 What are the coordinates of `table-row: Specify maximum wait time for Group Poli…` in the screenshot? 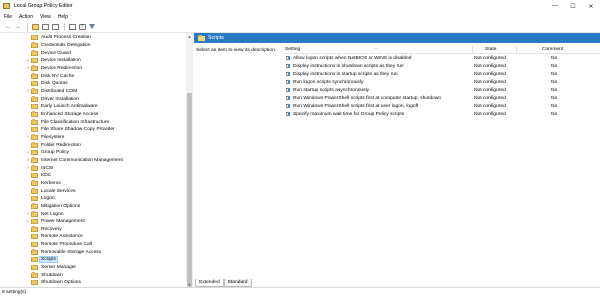 It's located at (441, 114).